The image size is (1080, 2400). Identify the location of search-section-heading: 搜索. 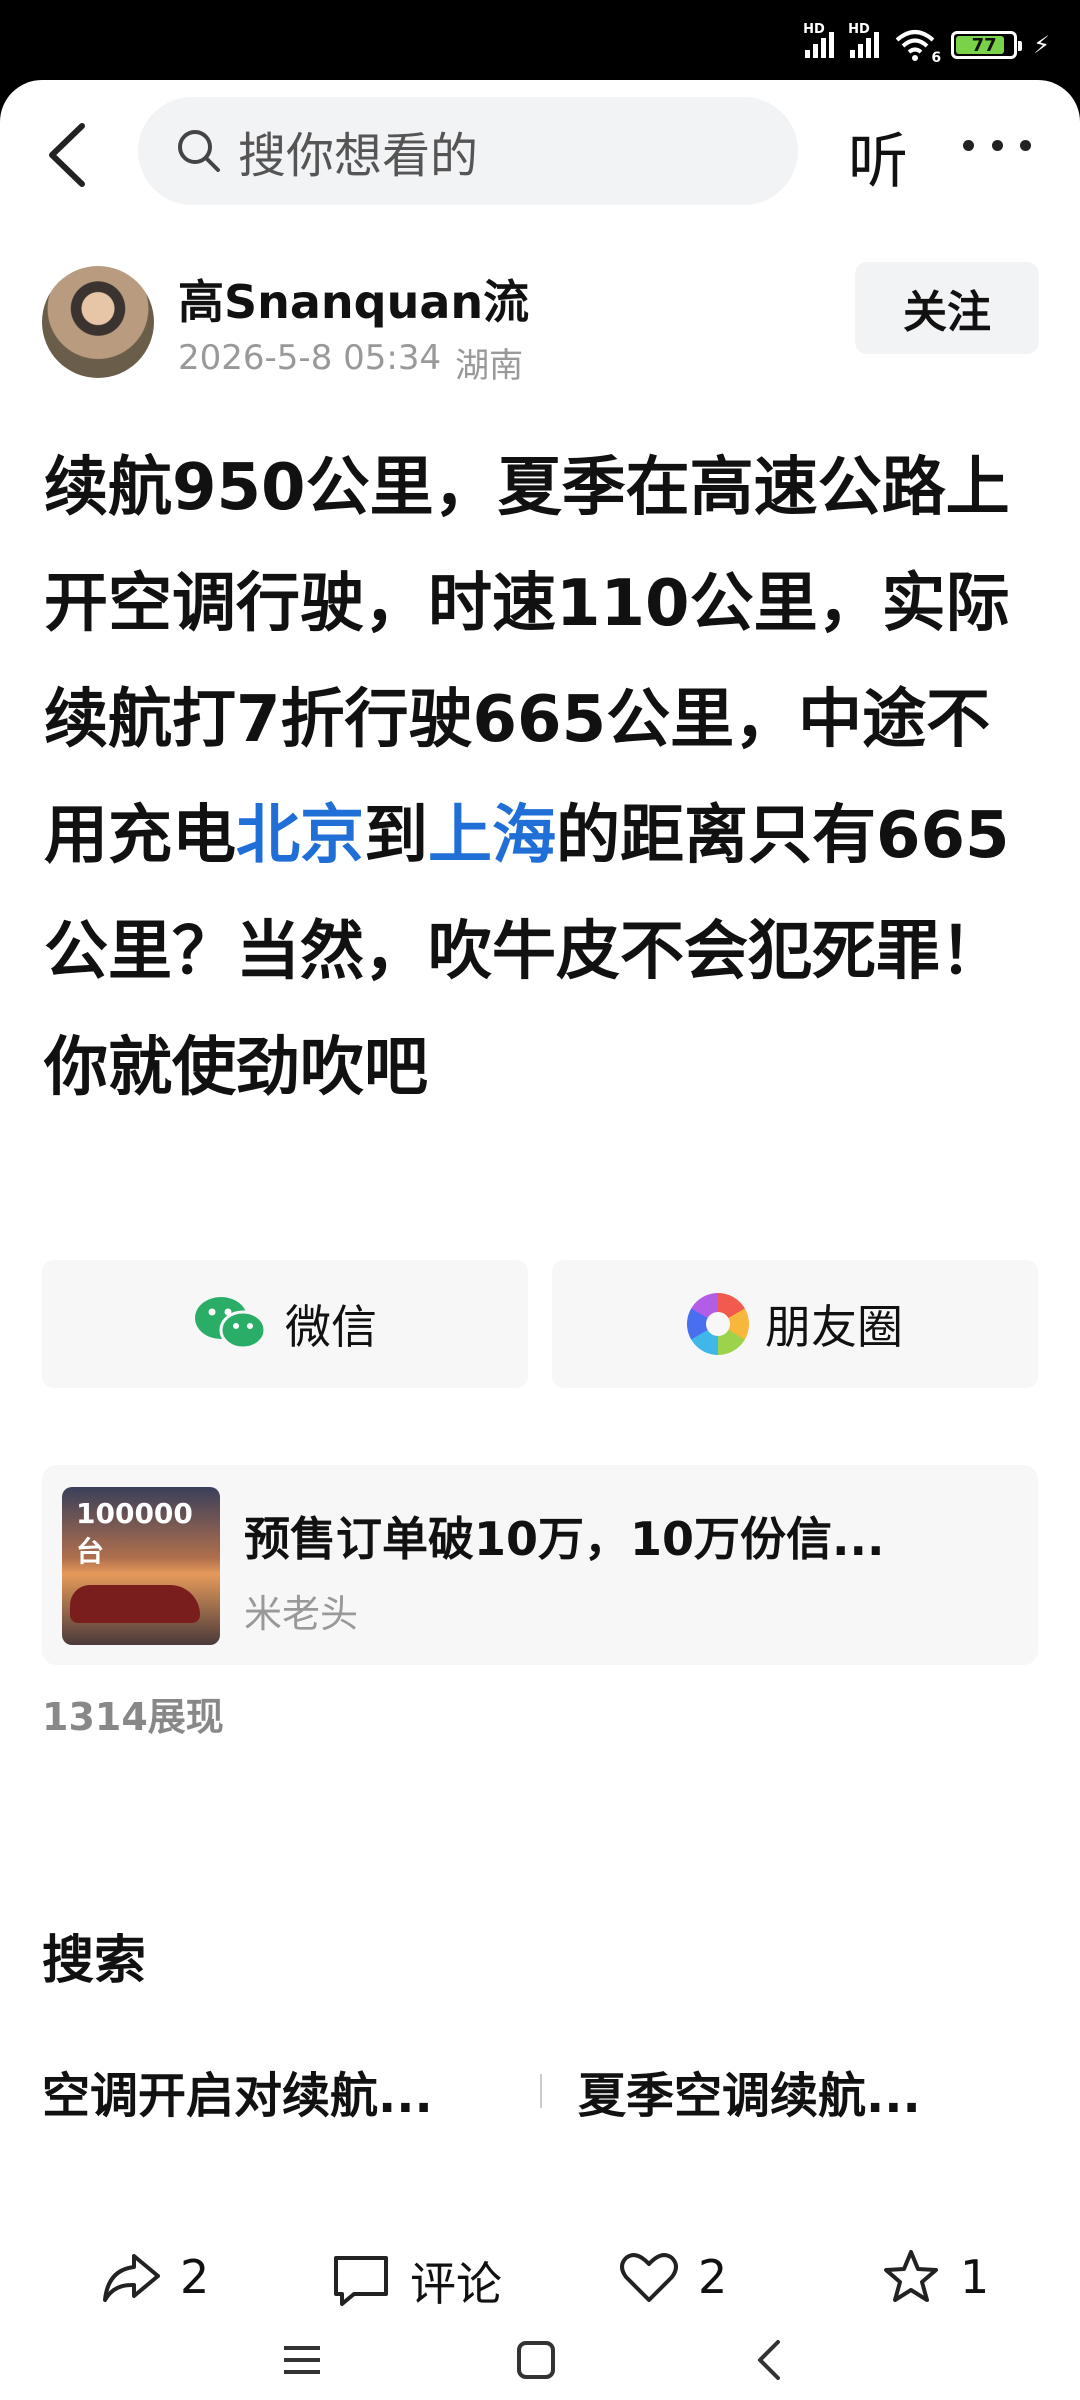
(94, 1961).